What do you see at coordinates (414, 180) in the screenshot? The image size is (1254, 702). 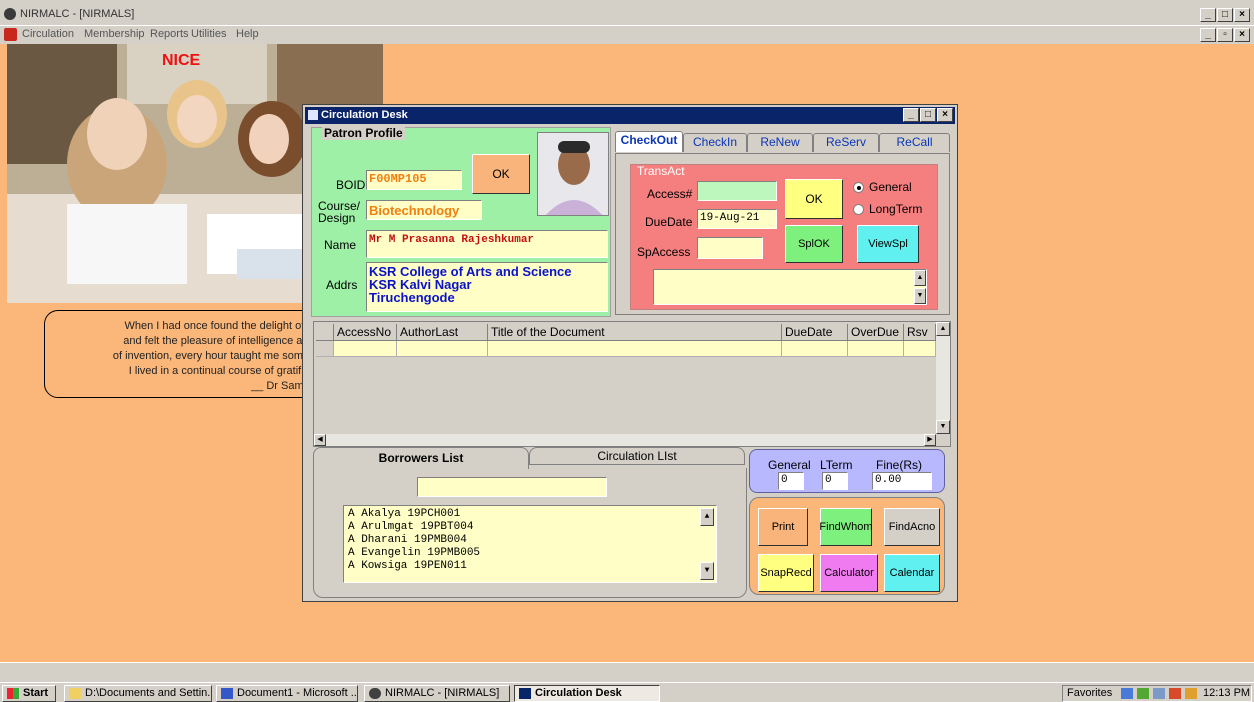 I see `boid-input: F00MP105` at bounding box center [414, 180].